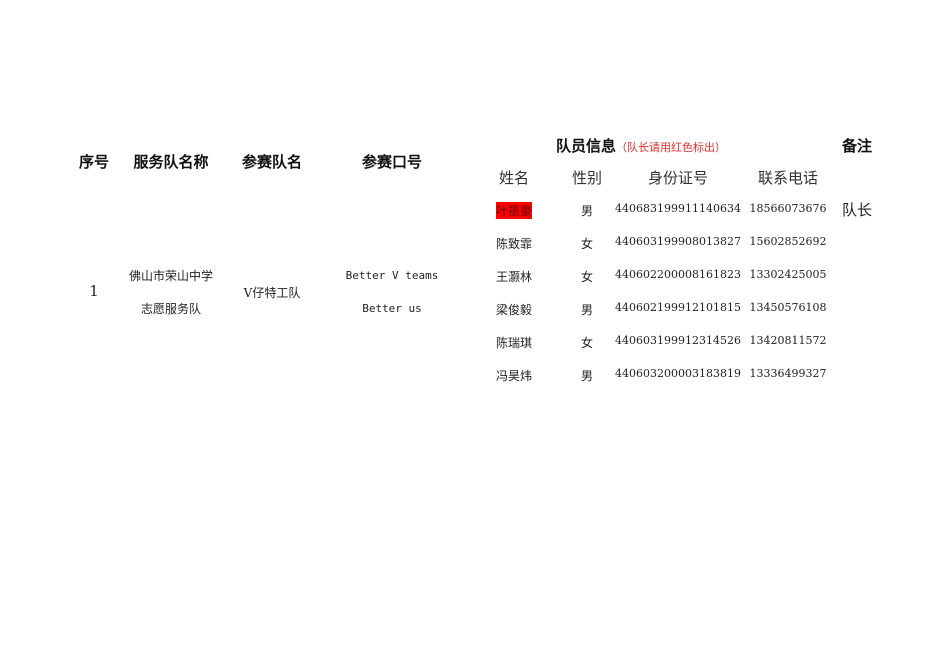  What do you see at coordinates (678, 307) in the screenshot?
I see `member-id: 440602199912101815` at bounding box center [678, 307].